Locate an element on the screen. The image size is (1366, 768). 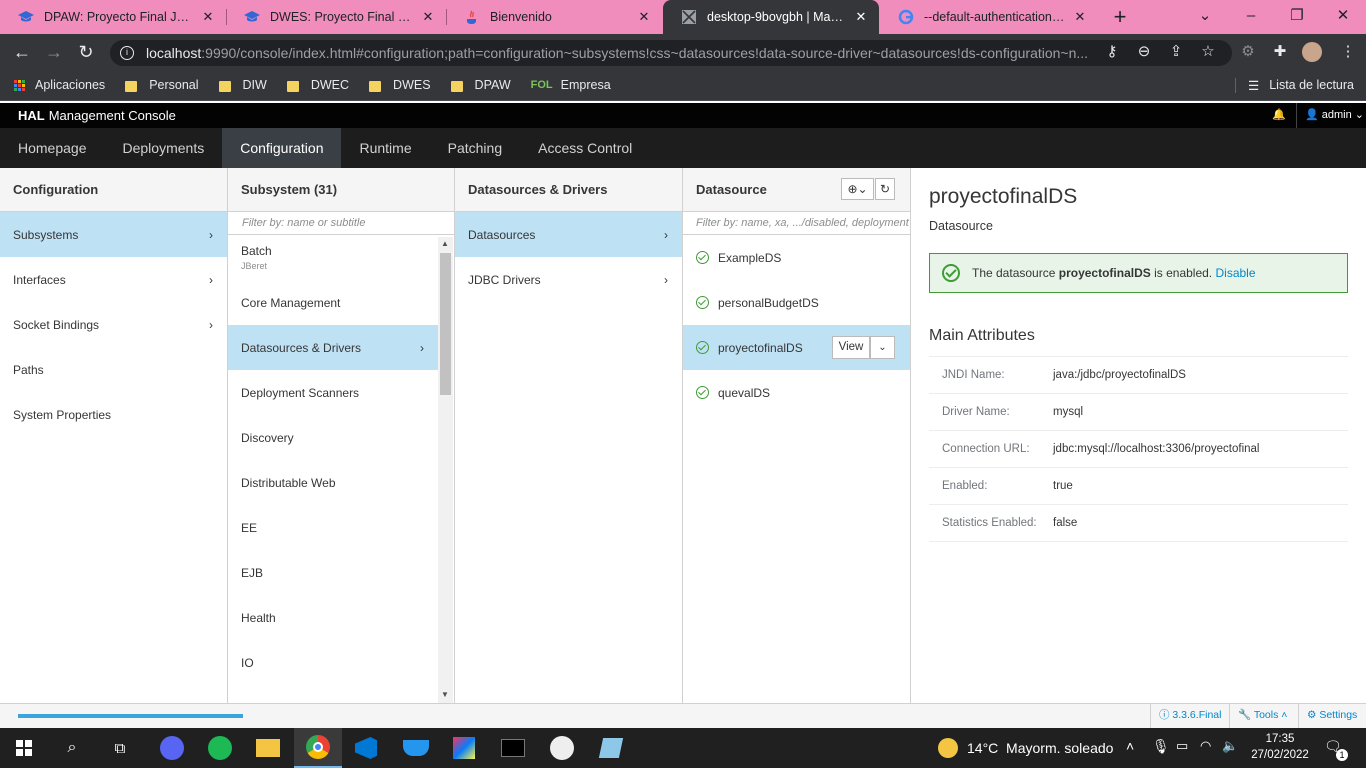
nav-runtime: Runtime is located at coordinates (385, 148).